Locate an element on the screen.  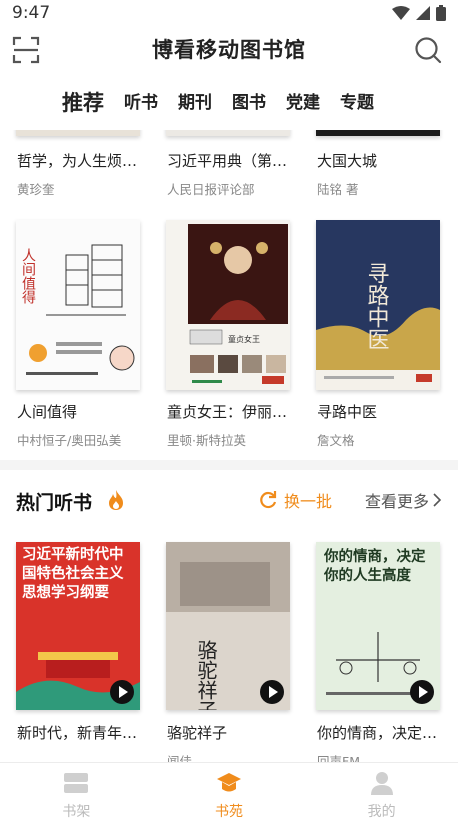
category-tabs: 推荐 听书 期刊 图书 党建 专题 is located at coordinates (228, 111).